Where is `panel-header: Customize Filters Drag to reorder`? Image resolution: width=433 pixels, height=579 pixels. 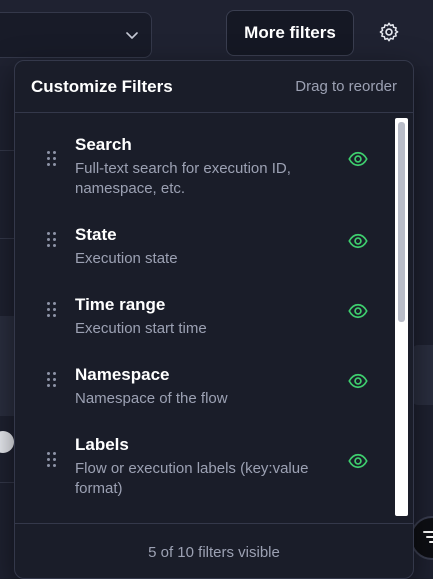 panel-header: Customize Filters Drag to reorder is located at coordinates (214, 87).